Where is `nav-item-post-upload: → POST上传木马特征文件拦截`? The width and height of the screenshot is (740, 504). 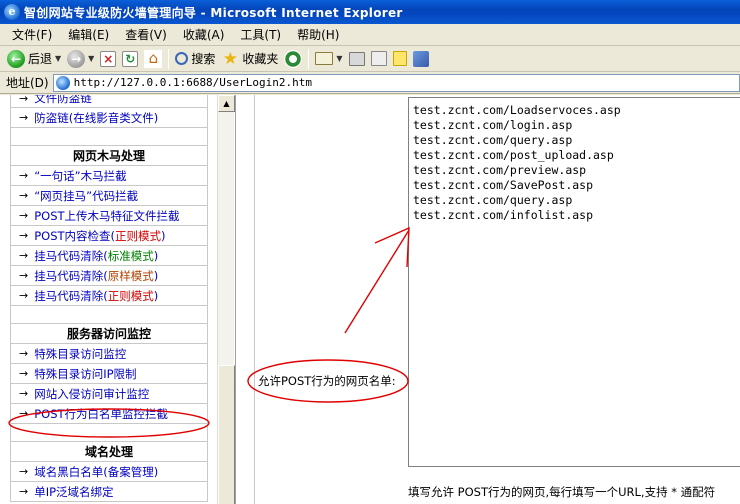
nav-item-post-upload: → POST上传木马特征文件拦截 is located at coordinates (109, 216).